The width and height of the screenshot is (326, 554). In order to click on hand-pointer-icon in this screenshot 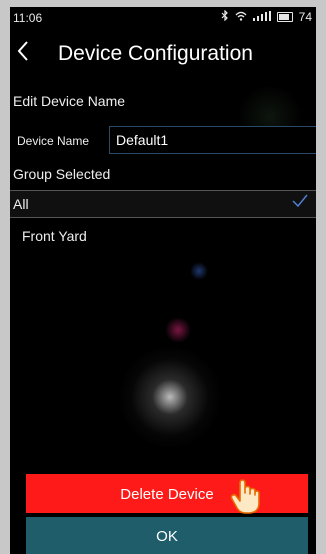, I will do `click(245, 499)`.